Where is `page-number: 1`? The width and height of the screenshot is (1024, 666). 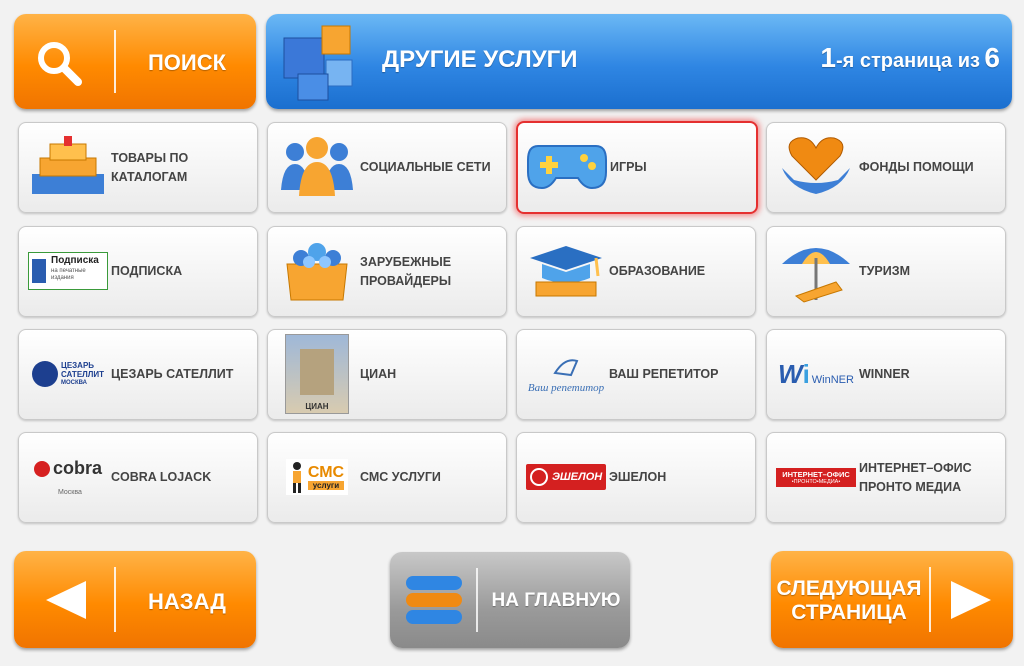 page-number: 1 is located at coordinates (828, 57).